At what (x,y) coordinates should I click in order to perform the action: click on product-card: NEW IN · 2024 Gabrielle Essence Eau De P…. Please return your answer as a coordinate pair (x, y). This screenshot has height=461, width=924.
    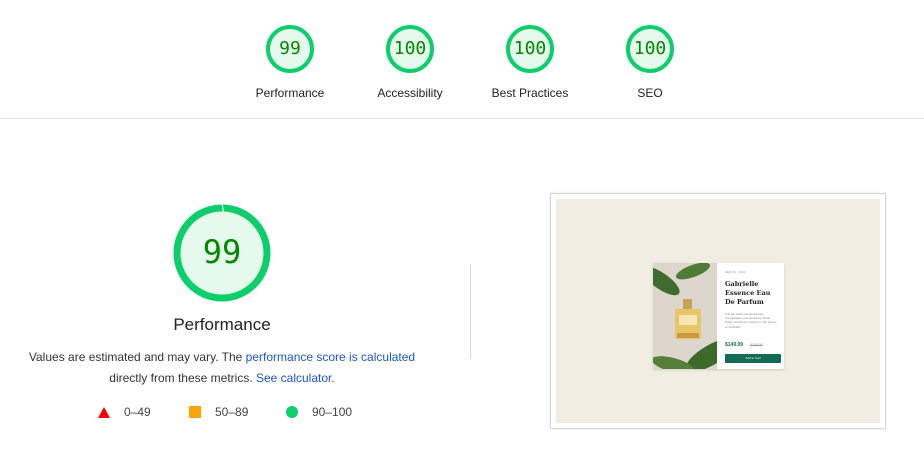
    Looking at the image, I should click on (718, 316).